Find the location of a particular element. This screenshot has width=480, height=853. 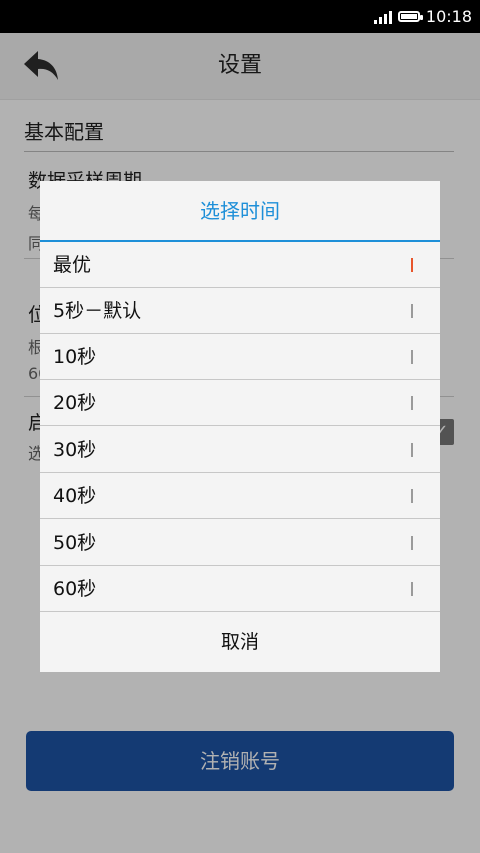

option-label: 40秒 is located at coordinates (75, 496).